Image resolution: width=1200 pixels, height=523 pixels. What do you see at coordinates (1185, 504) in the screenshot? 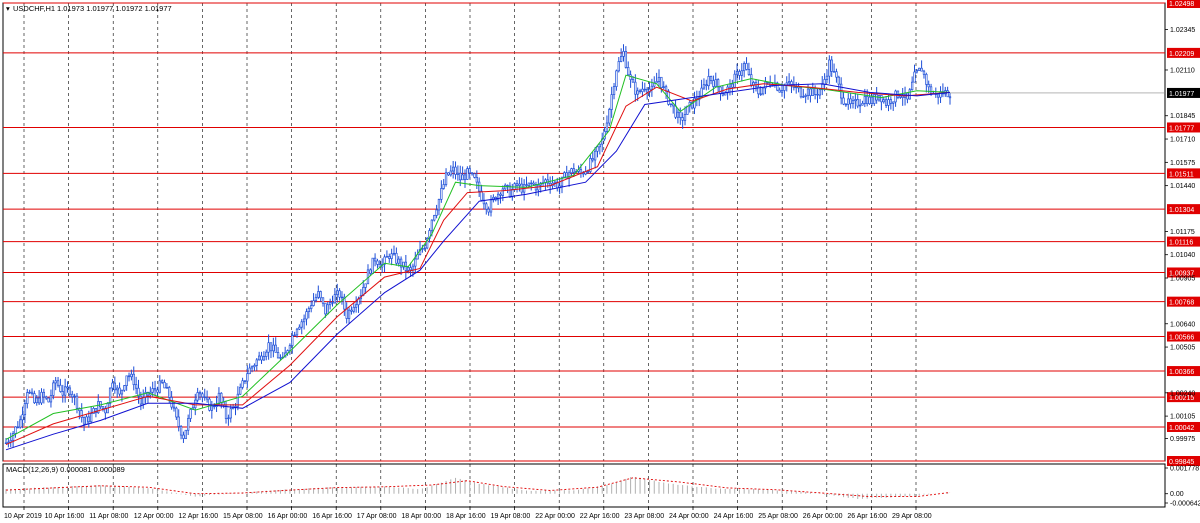
I see `macd-tick-label: -0.000642` at bounding box center [1185, 504].